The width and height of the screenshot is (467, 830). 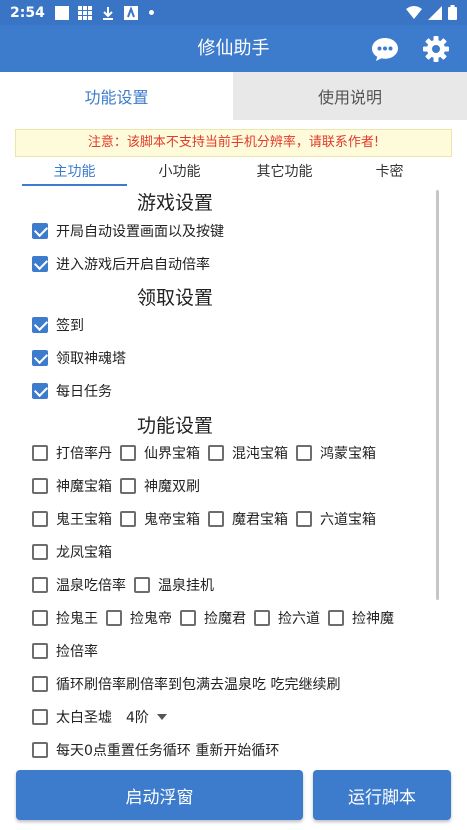 What do you see at coordinates (174, 585) in the screenshot?
I see `checkbox-feature: 温泉挂机` at bounding box center [174, 585].